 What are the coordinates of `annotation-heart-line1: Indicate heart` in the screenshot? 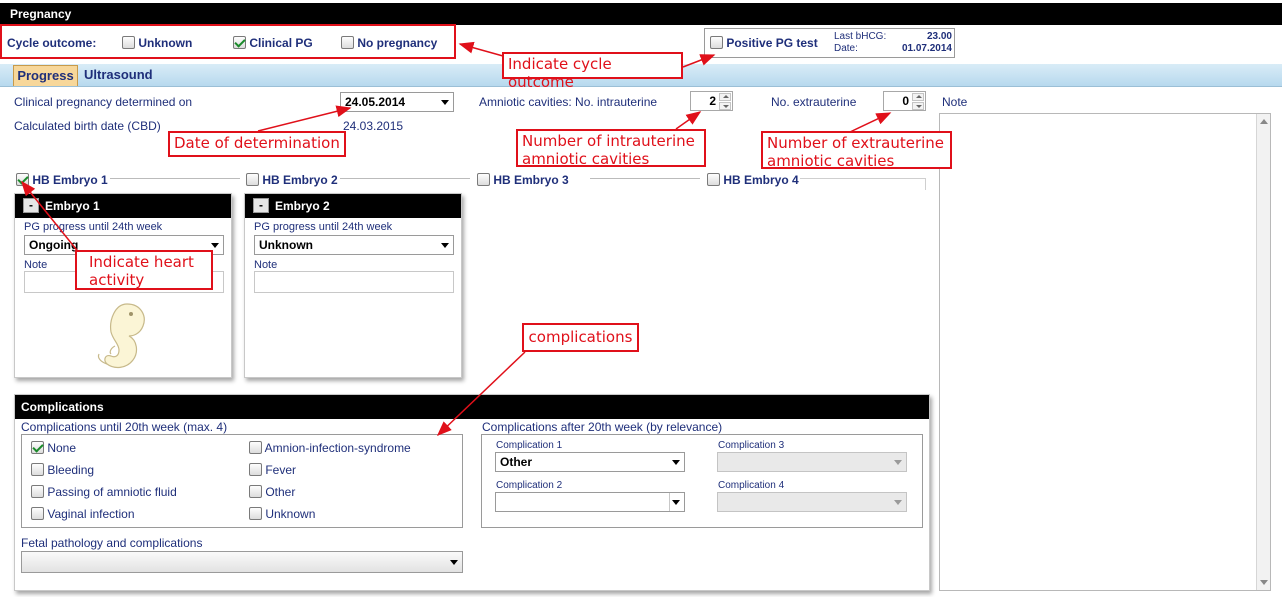 It's located at (141, 262).